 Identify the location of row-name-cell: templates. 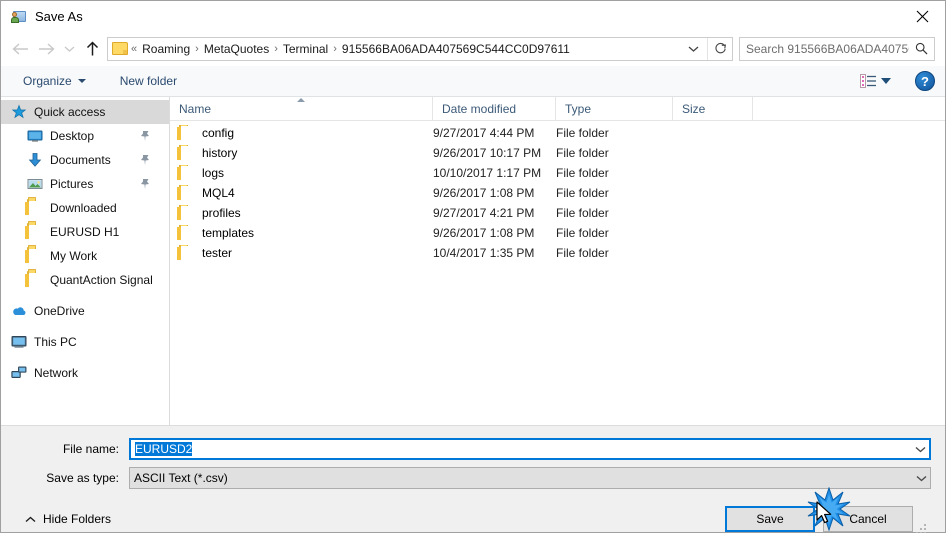
(301, 233).